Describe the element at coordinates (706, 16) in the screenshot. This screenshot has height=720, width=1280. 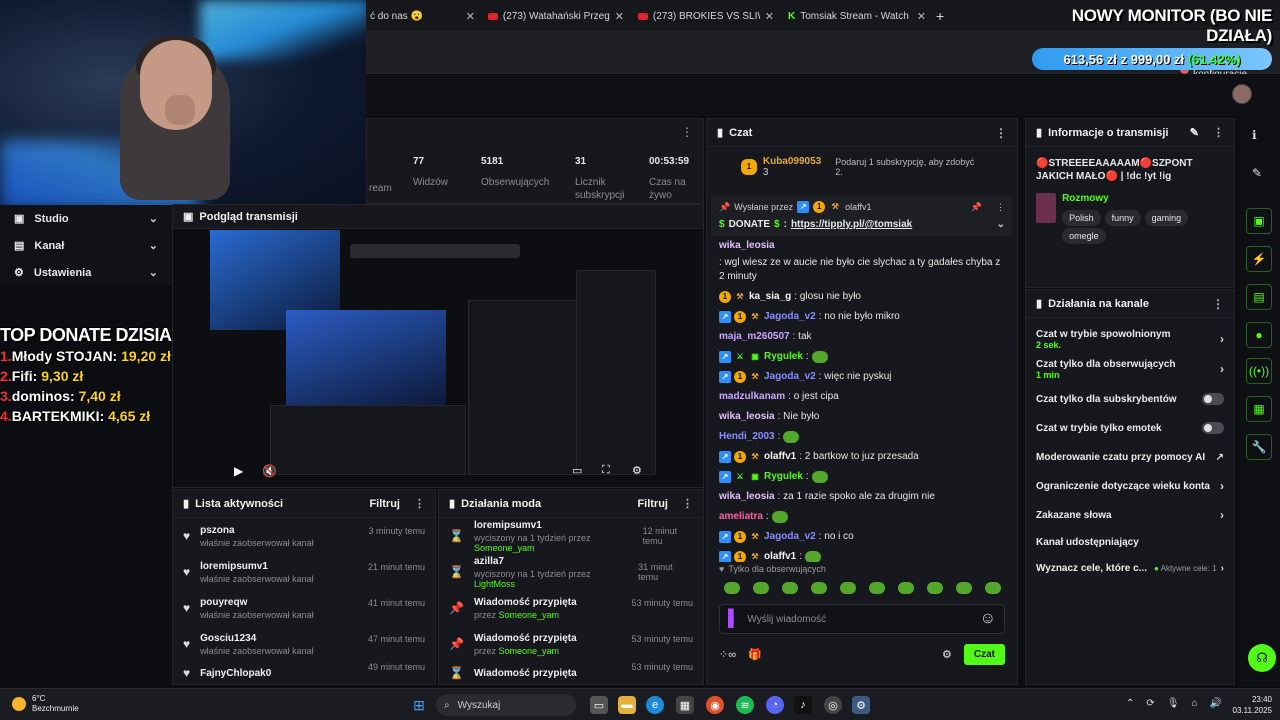
I see `browser-tab: (273) BROKIES VS ŚLIWA (SIŁOW ✕` at that location.